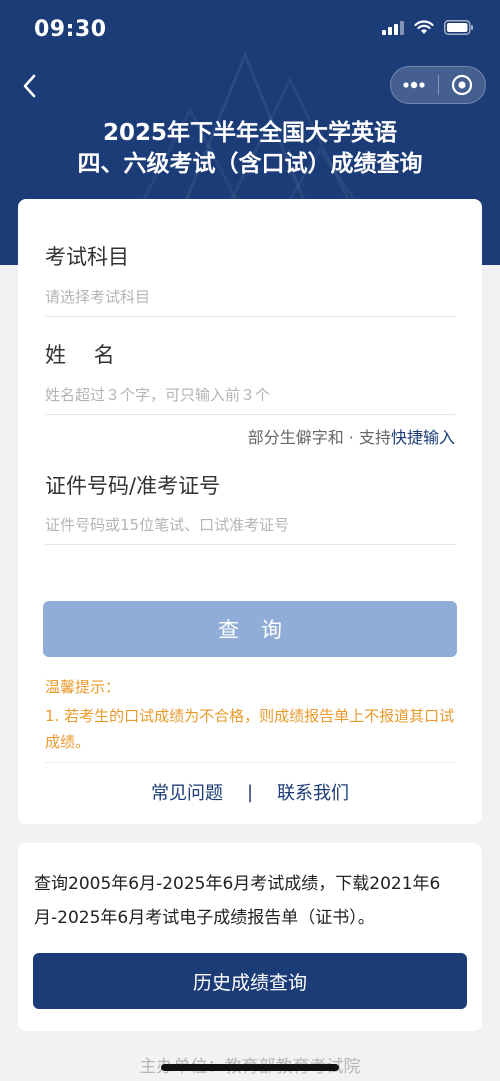 This screenshot has height=1081, width=500. What do you see at coordinates (250, 629) in the screenshot?
I see `query-button: 查询` at bounding box center [250, 629].